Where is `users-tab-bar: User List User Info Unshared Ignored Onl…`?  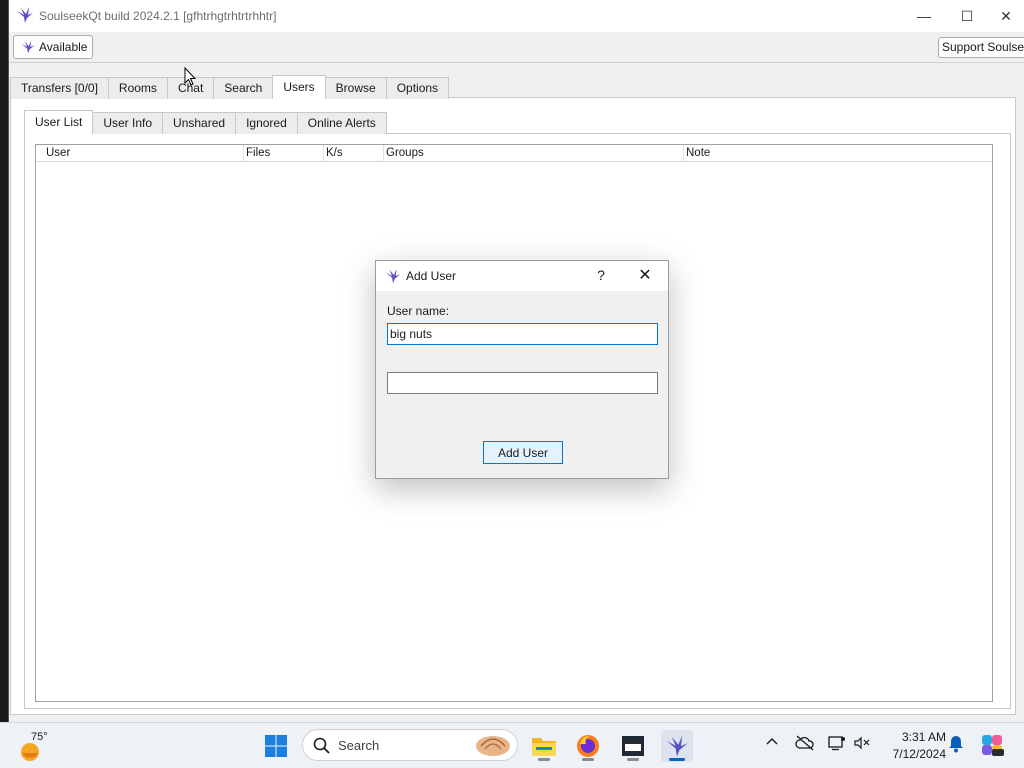
users-tab-bar: User List User Info Unshared Ignored Onl… is located at coordinates (205, 122).